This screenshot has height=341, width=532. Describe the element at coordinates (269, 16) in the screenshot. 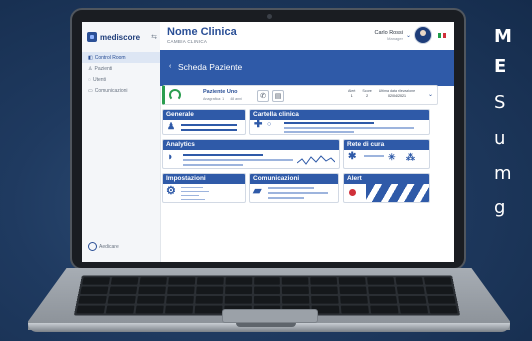

I see `webcam` at that location.